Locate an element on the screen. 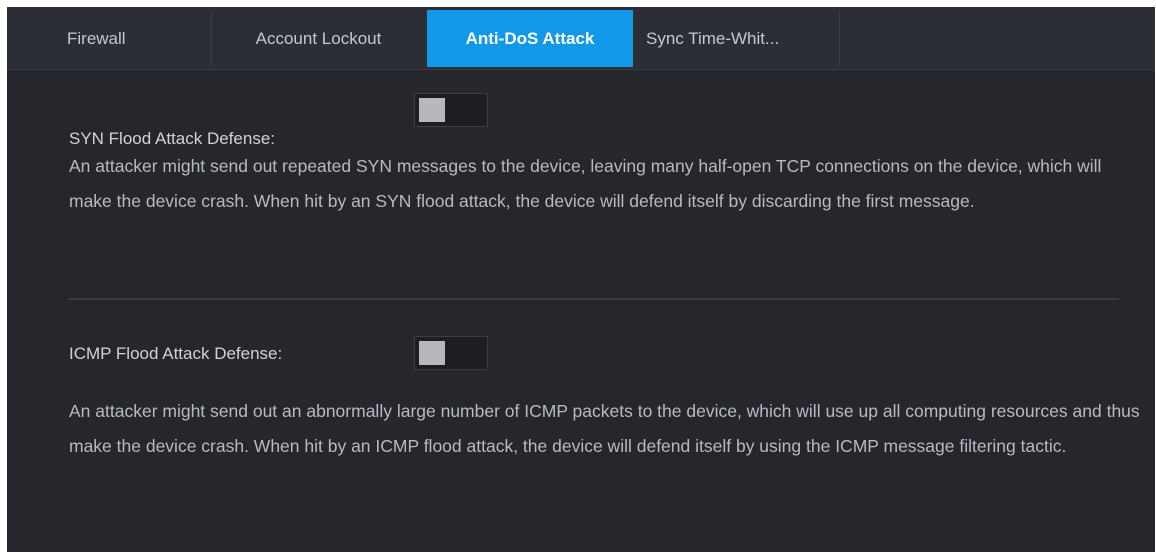 The height and width of the screenshot is (552, 1156). tab-account-lockout: Account Lockout is located at coordinates (318, 38).